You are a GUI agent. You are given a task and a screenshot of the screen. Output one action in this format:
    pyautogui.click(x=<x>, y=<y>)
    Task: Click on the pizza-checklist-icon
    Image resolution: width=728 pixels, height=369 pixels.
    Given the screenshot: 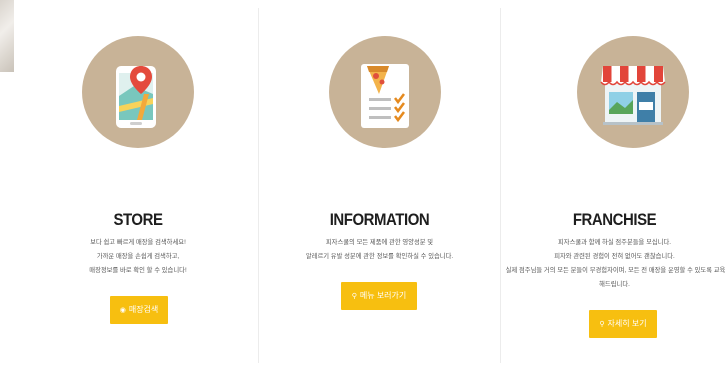 What is the action you would take?
    pyautogui.click(x=385, y=96)
    